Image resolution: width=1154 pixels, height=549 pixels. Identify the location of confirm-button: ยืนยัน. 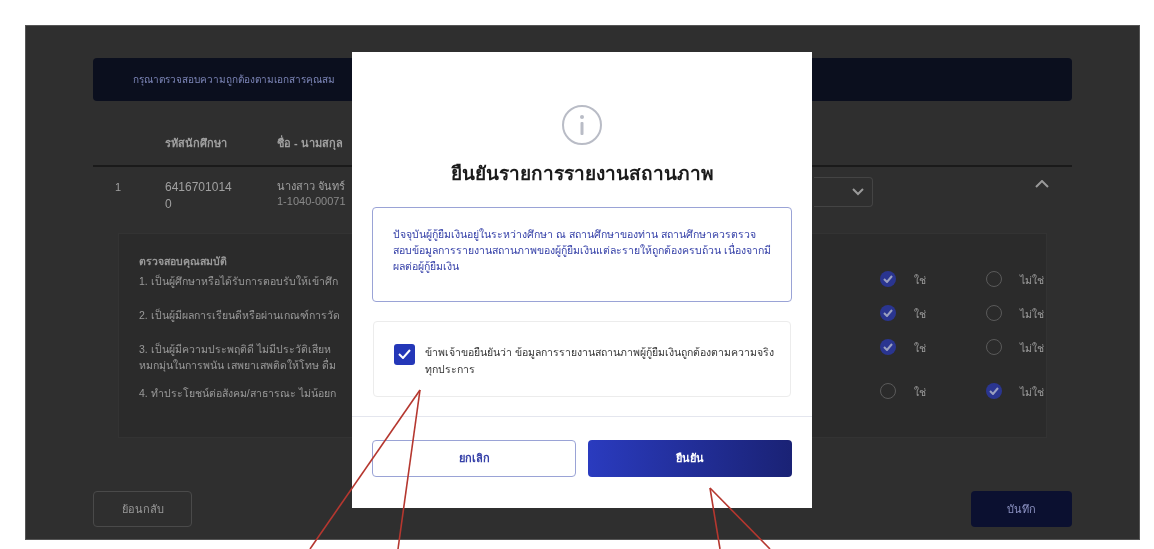
(690, 458).